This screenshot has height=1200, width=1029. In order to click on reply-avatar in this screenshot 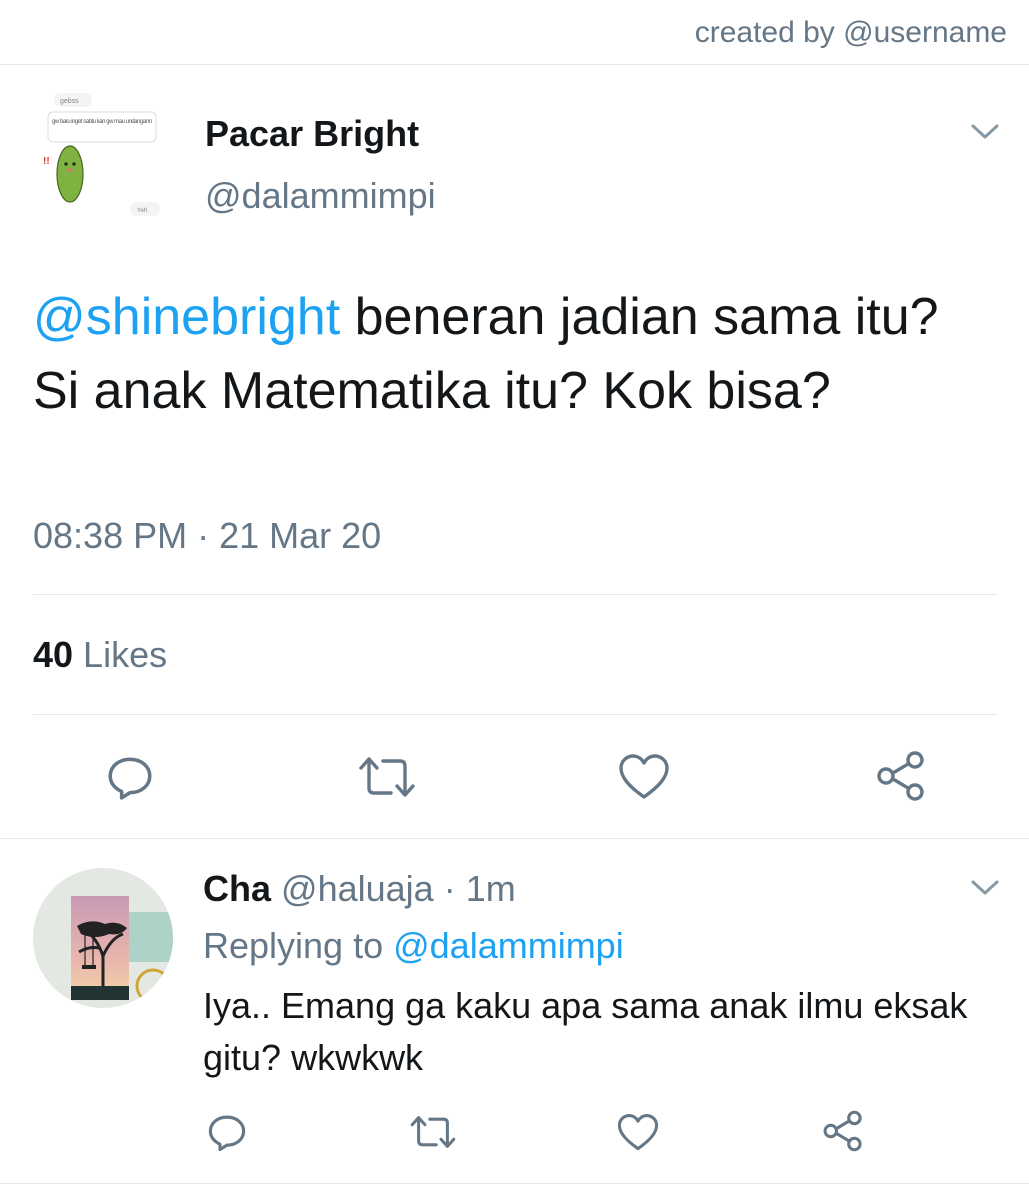, I will do `click(103, 938)`.